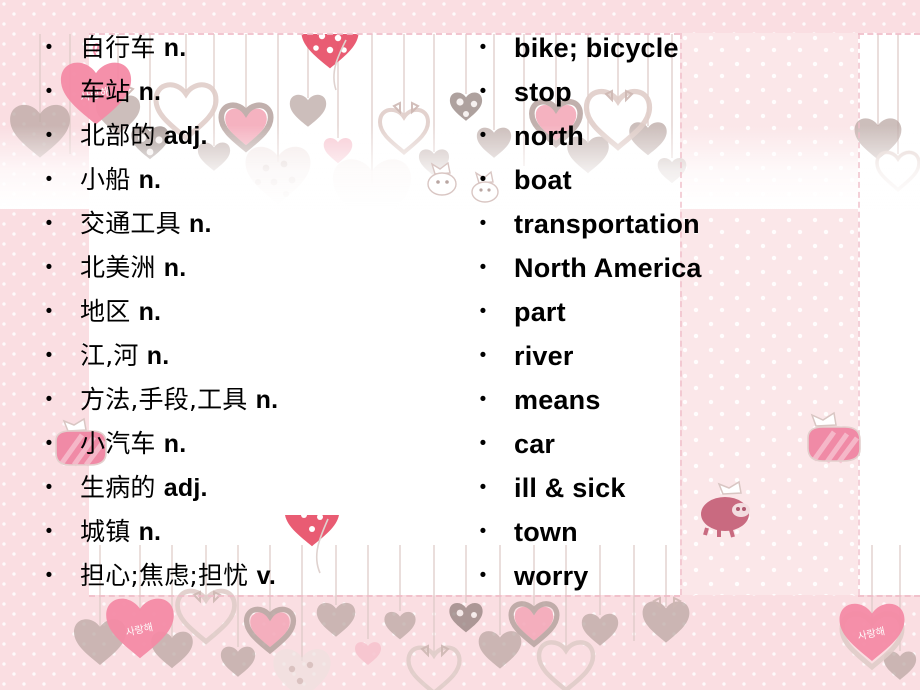 The width and height of the screenshot is (920, 690). What do you see at coordinates (678, 92) in the screenshot?
I see `list-item: • stop` at bounding box center [678, 92].